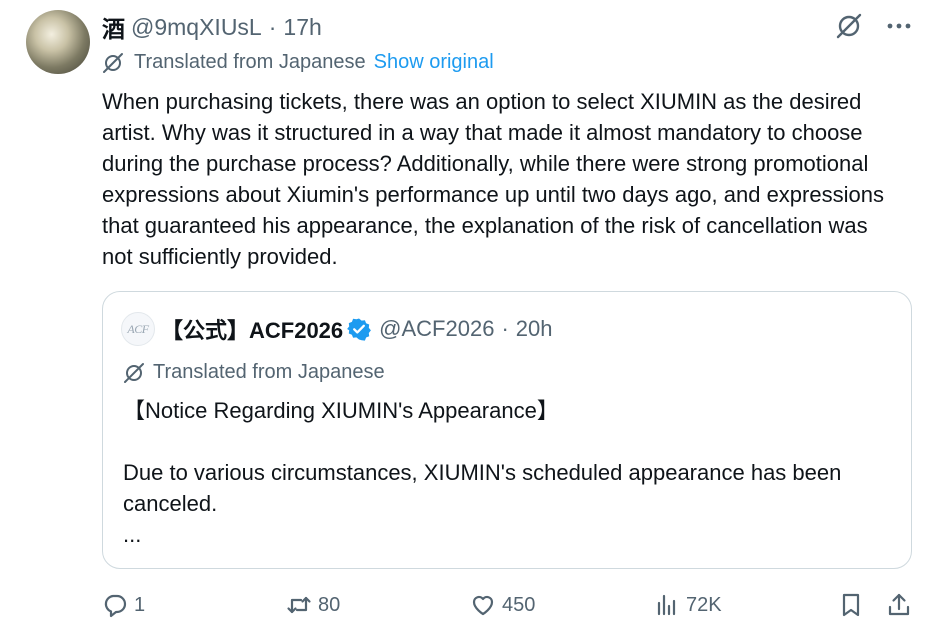  Describe the element at coordinates (299, 605) in the screenshot. I see `repost-icon` at that location.